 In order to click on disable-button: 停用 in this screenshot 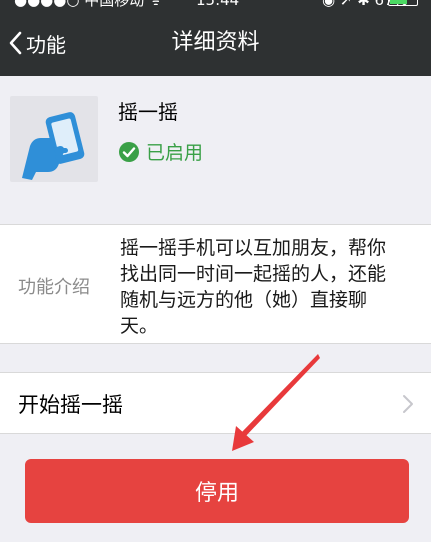, I will do `click(217, 491)`.